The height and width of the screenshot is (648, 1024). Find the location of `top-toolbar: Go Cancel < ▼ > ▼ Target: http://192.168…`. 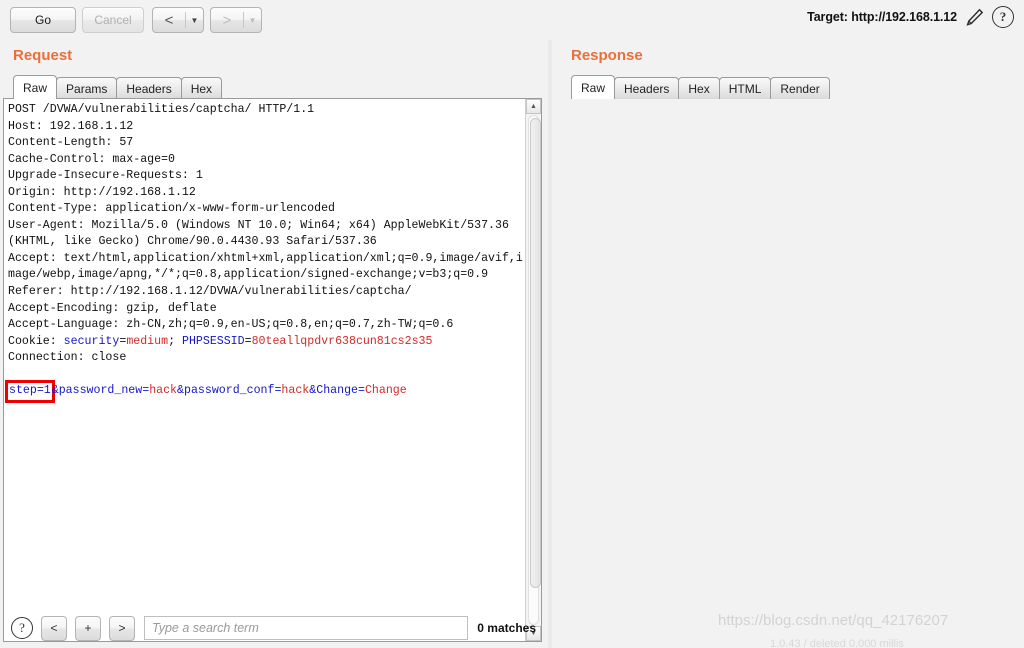

top-toolbar: Go Cancel < ▼ > ▼ Target: http://192.168… is located at coordinates (512, 20).